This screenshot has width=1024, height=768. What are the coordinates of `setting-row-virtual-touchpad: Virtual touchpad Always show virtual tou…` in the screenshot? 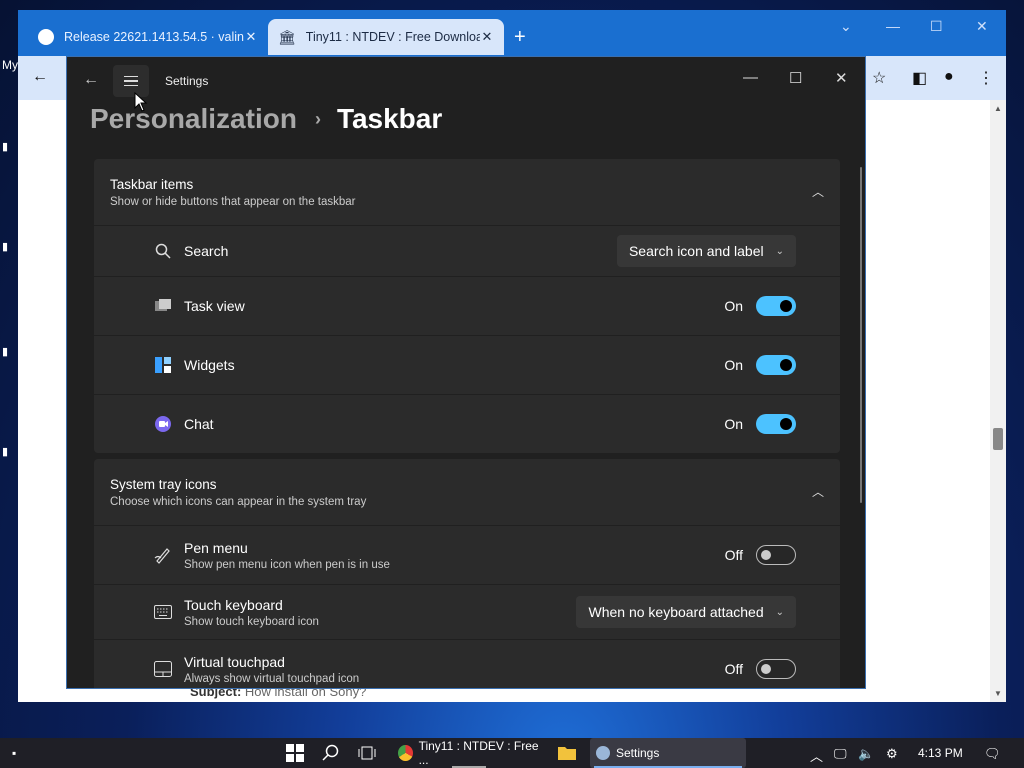 It's located at (467, 664).